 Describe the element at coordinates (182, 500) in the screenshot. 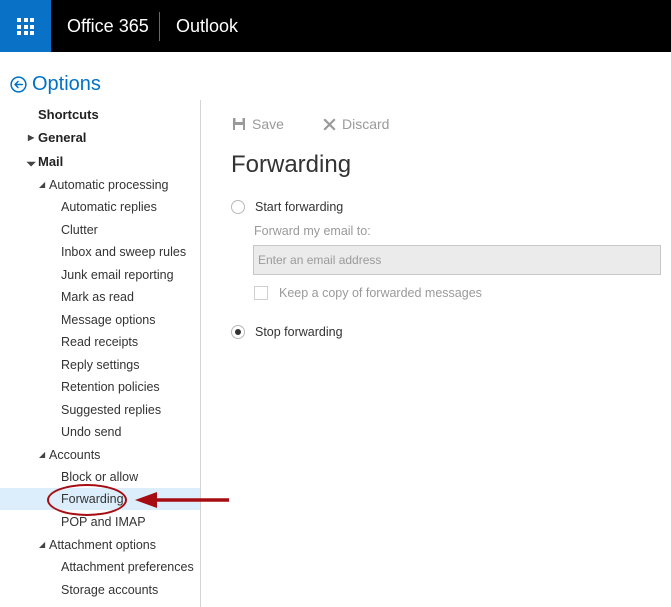

I see `annotation-arrow-icon` at that location.